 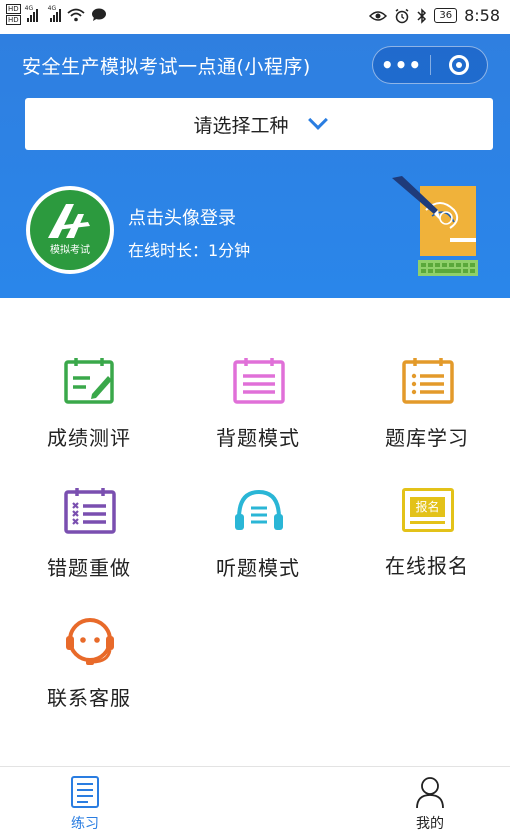 What do you see at coordinates (98, 14) in the screenshot?
I see `chat-bubble-icon` at bounding box center [98, 14].